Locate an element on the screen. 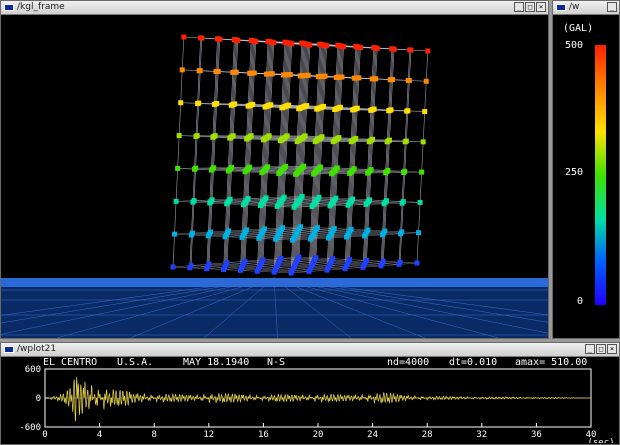 This screenshot has width=620, height=445. acceleration-trace is located at coordinates (318, 399).